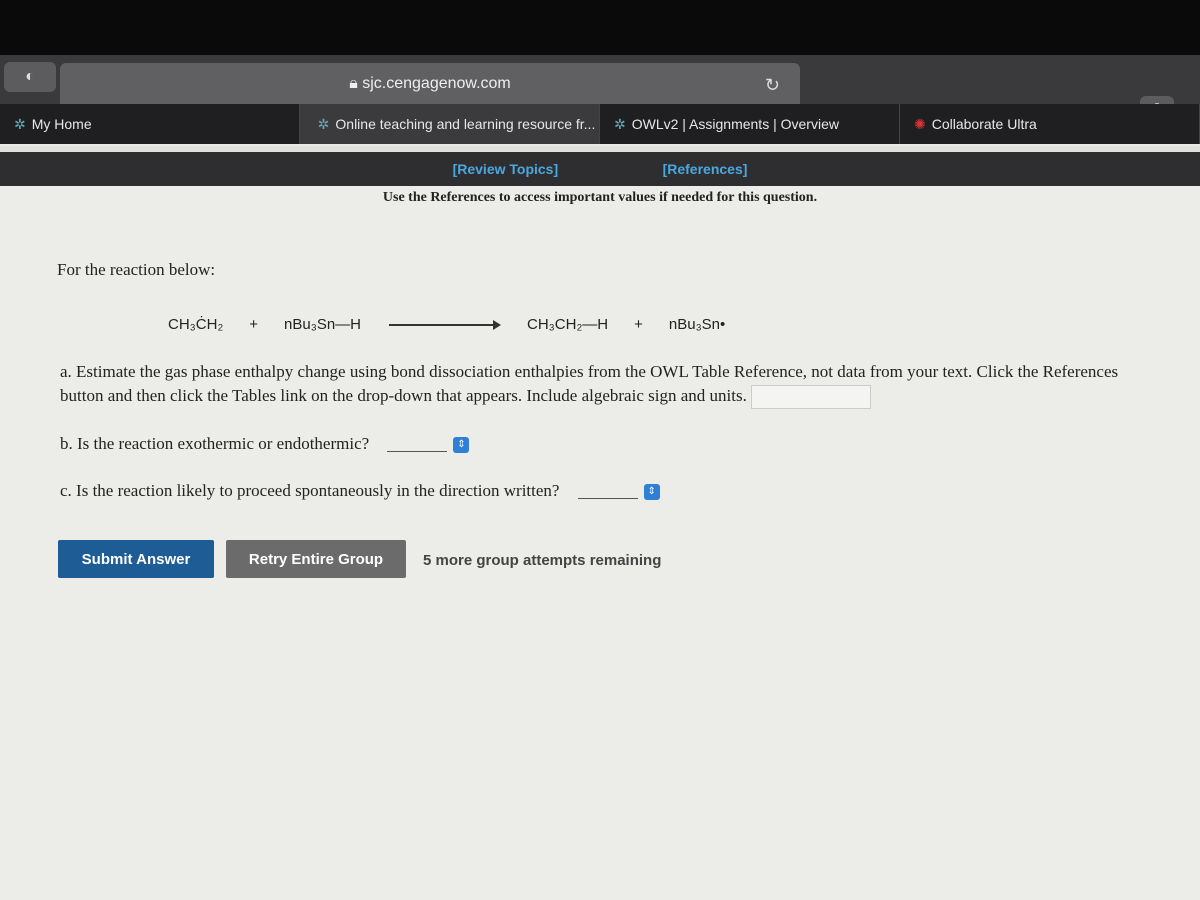  I want to click on reaction-arrow, so click(445, 324).